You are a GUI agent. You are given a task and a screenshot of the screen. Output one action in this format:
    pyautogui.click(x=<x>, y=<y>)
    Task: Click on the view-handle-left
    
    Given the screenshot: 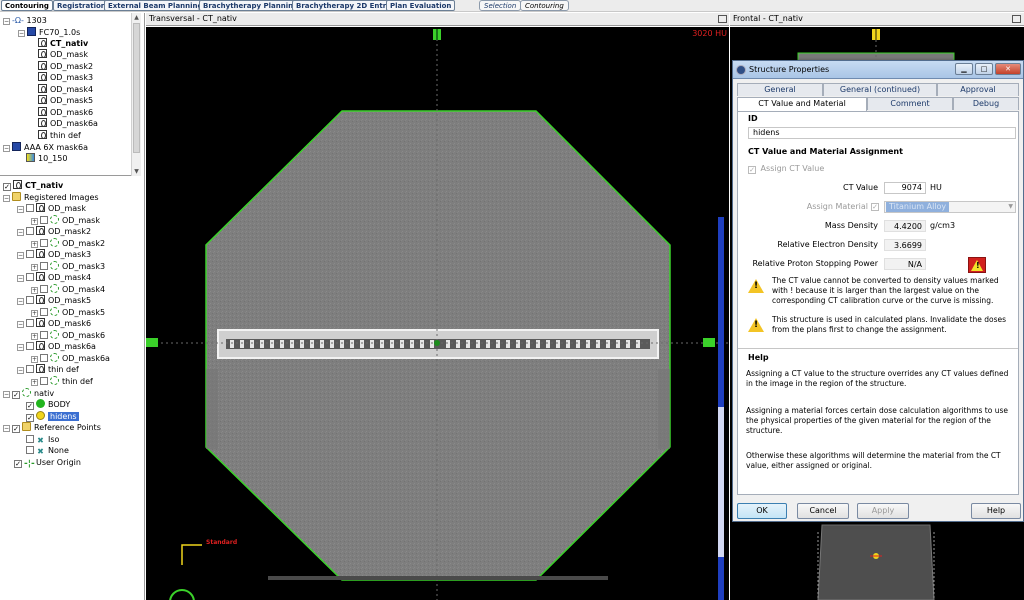 What is the action you would take?
    pyautogui.click(x=152, y=342)
    